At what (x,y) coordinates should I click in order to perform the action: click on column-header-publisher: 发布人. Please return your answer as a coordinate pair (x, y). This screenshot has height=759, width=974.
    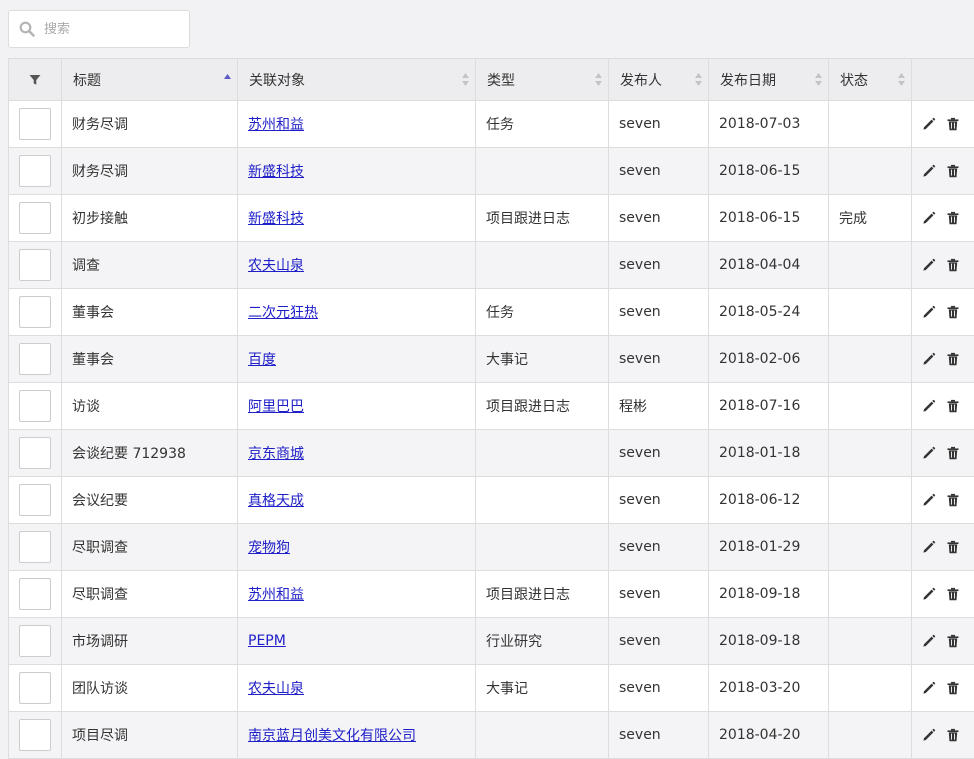
    Looking at the image, I should click on (659, 80).